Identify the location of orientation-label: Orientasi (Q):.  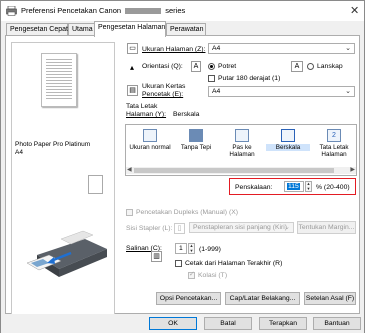
(162, 66).